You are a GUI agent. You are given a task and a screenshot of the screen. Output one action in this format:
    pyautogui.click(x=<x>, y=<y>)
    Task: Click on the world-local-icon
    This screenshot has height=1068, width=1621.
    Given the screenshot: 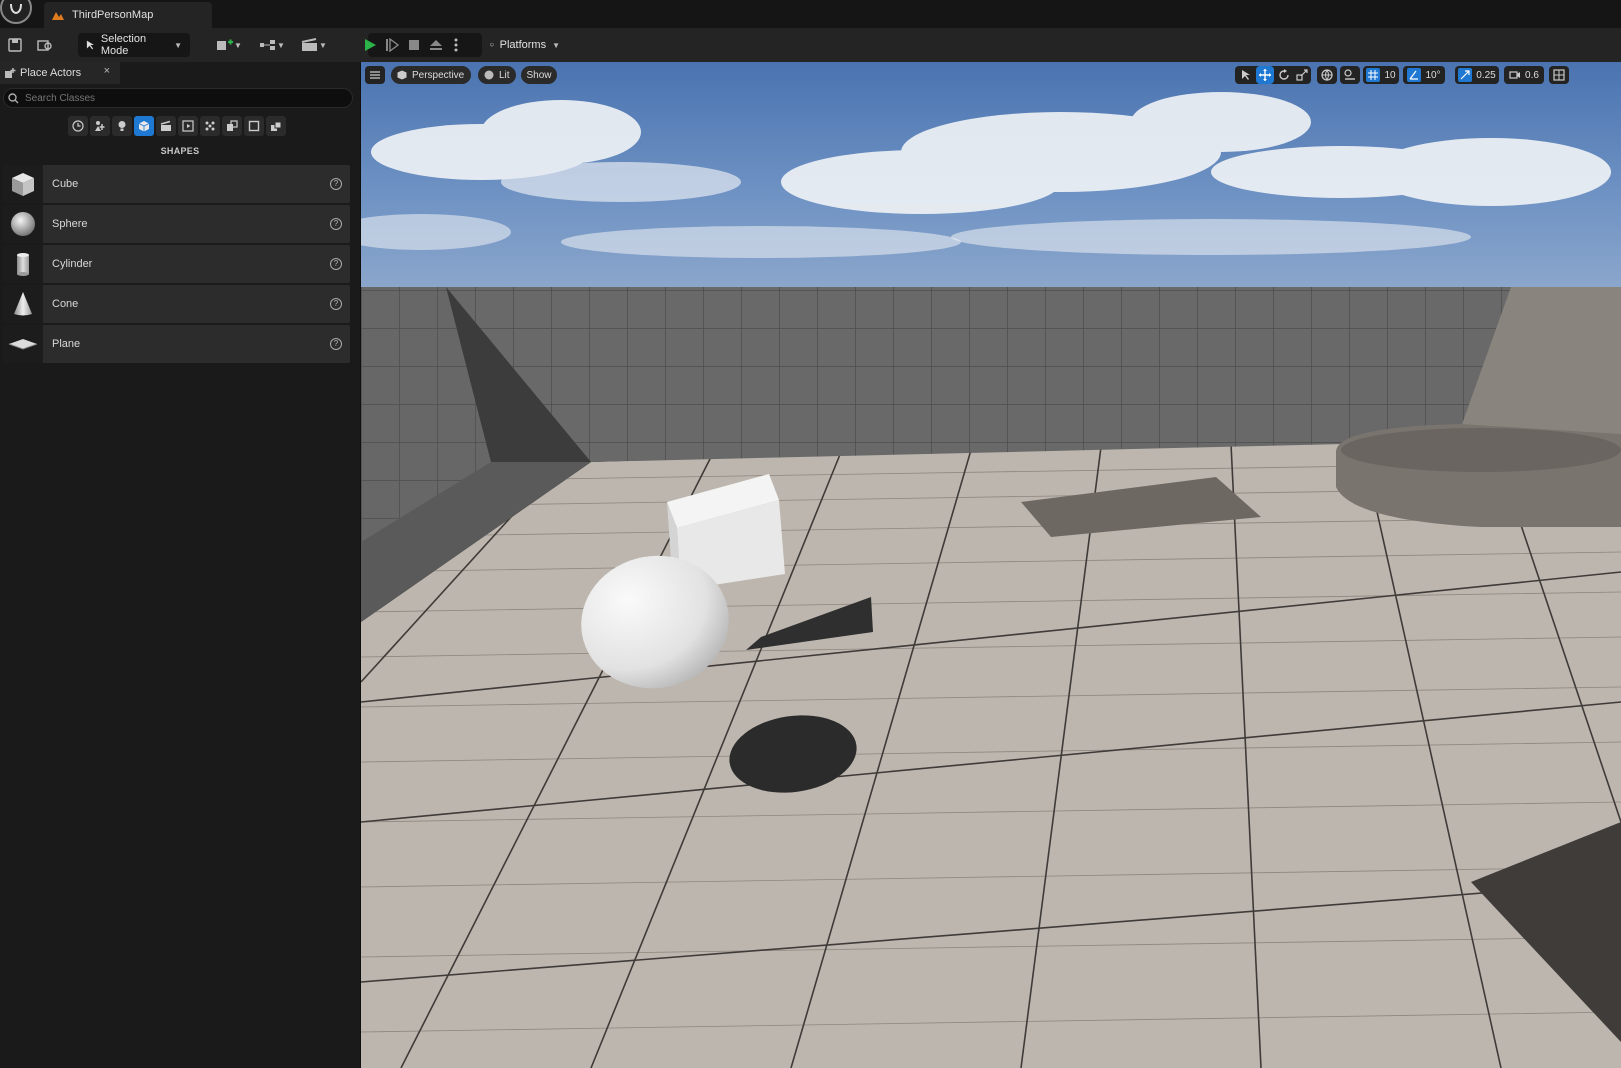 What is the action you would take?
    pyautogui.click(x=1327, y=75)
    